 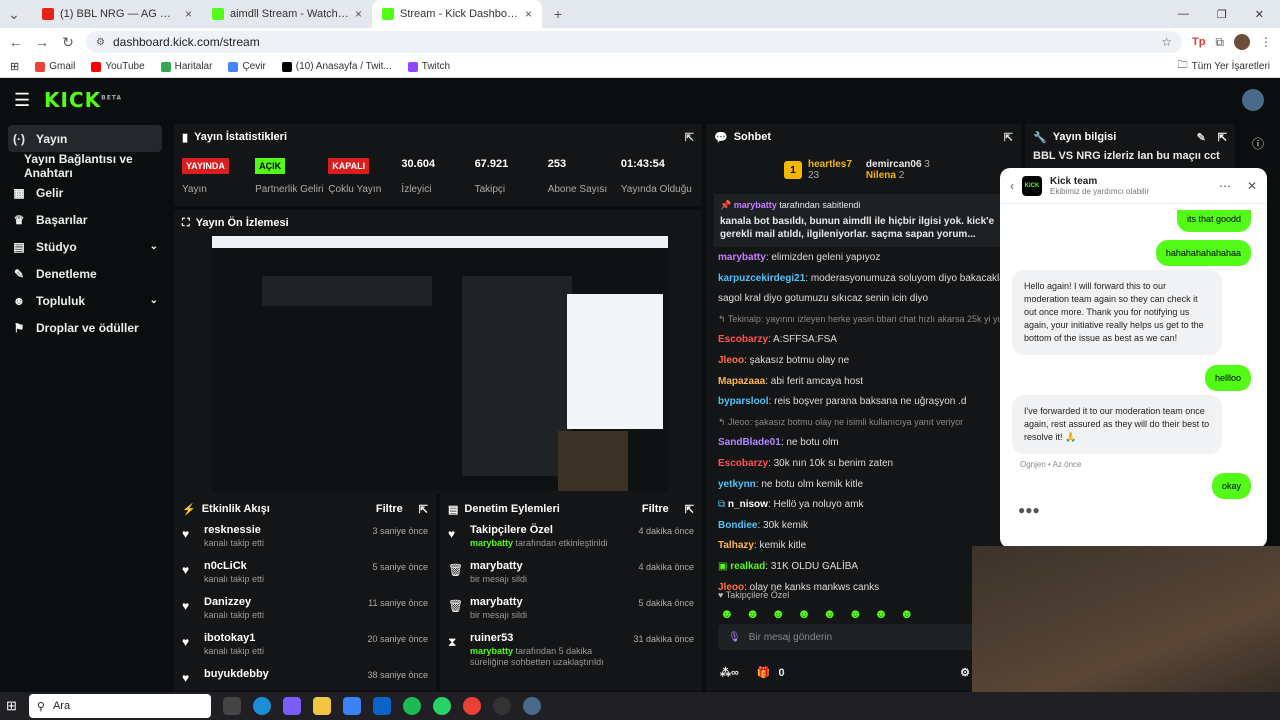 What do you see at coordinates (55, 66) in the screenshot?
I see `bookmark-gmail: Gmail` at bounding box center [55, 66].